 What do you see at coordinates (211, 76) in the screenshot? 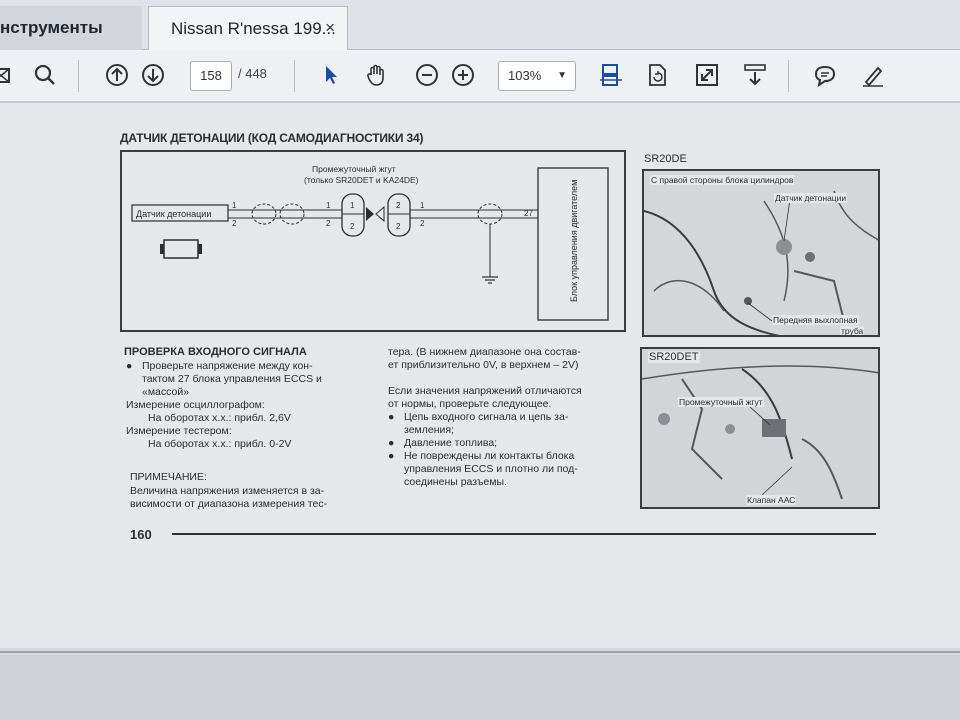
I see `page-number-input: 158` at bounding box center [211, 76].